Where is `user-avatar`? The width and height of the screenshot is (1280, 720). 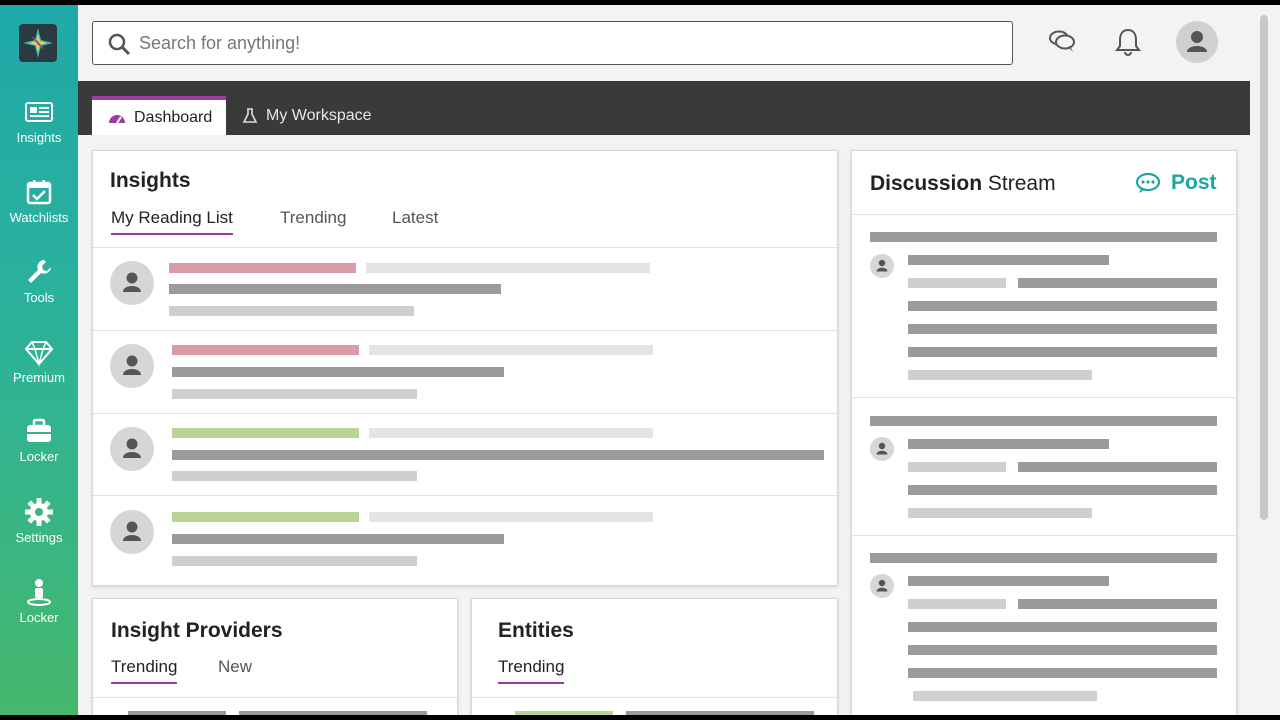
user-avatar is located at coordinates (1197, 42).